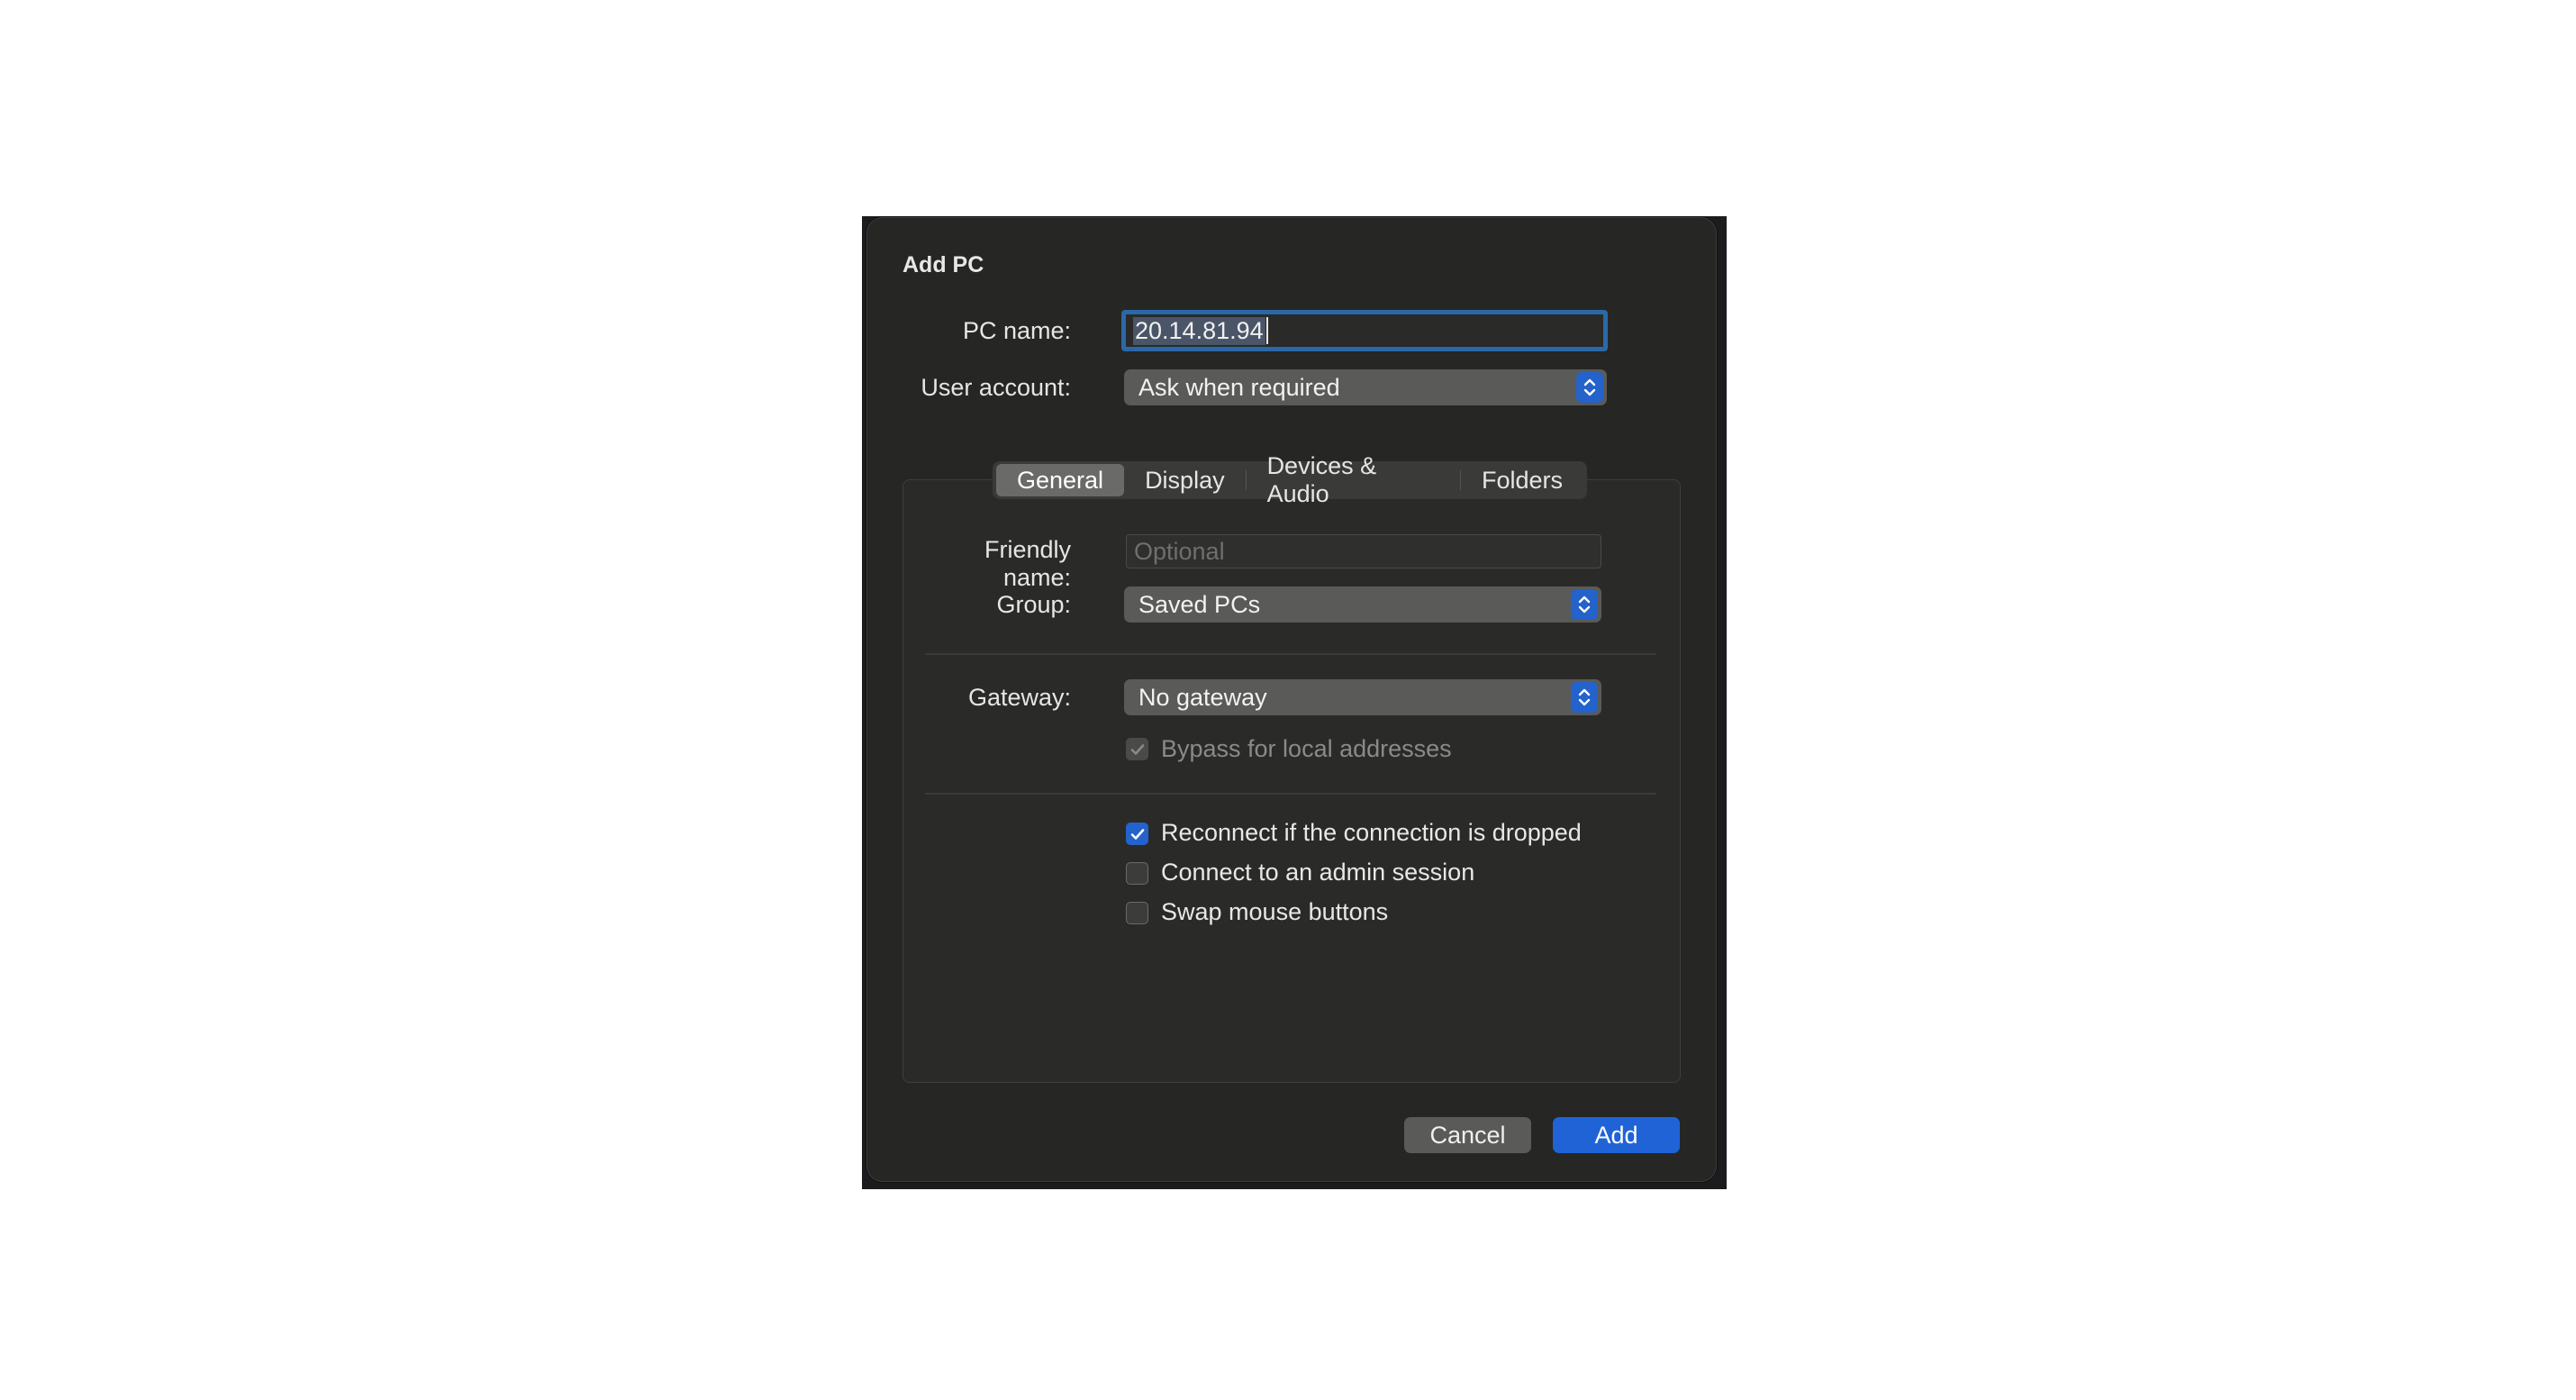 Image resolution: width=2576 pixels, height=1400 pixels. Describe the element at coordinates (1363, 551) in the screenshot. I see `friendly-name-field: Optional` at that location.